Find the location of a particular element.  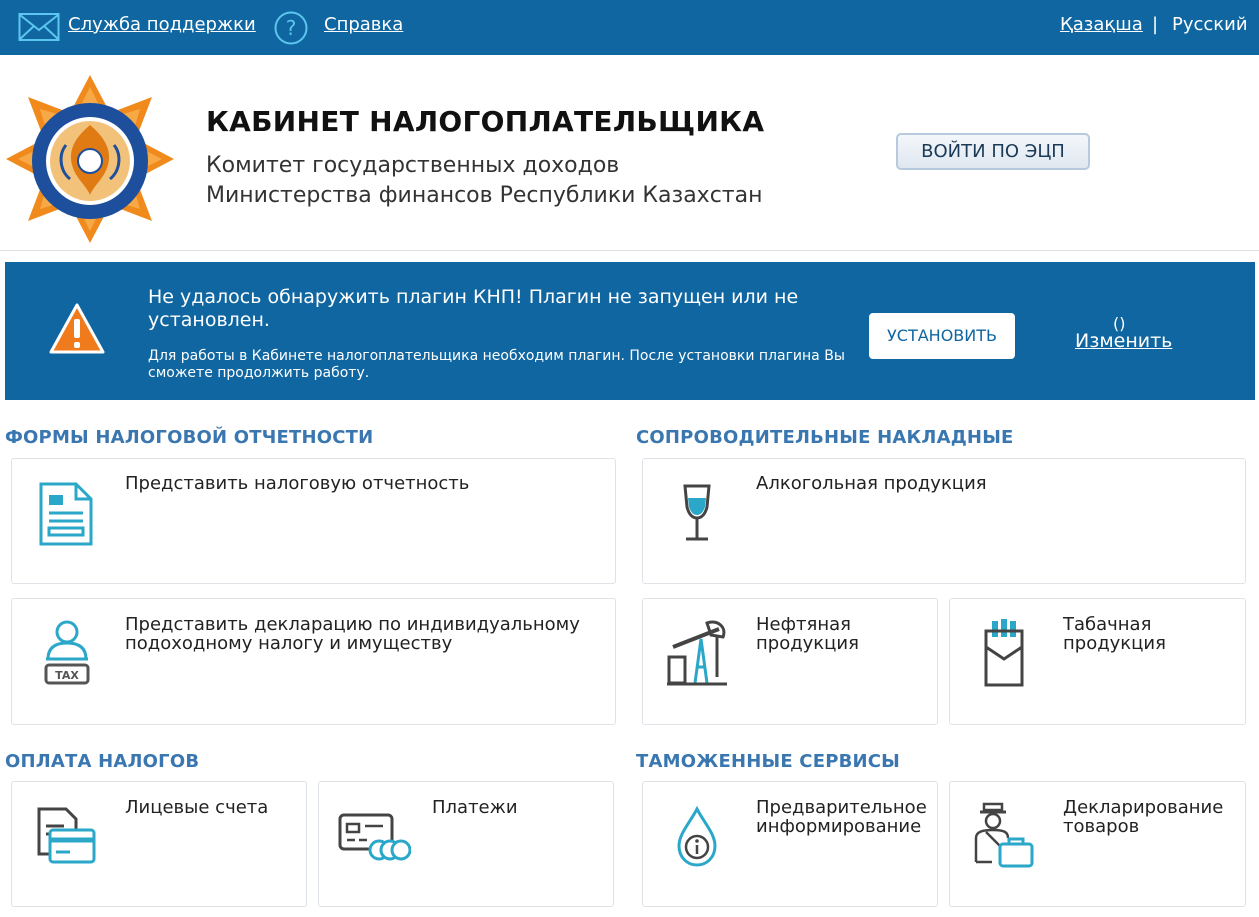

section-title-tax-forms: ФОРМЫ НАЛОГОВОЙ ОТЧЕТНОСТИ is located at coordinates (189, 437).